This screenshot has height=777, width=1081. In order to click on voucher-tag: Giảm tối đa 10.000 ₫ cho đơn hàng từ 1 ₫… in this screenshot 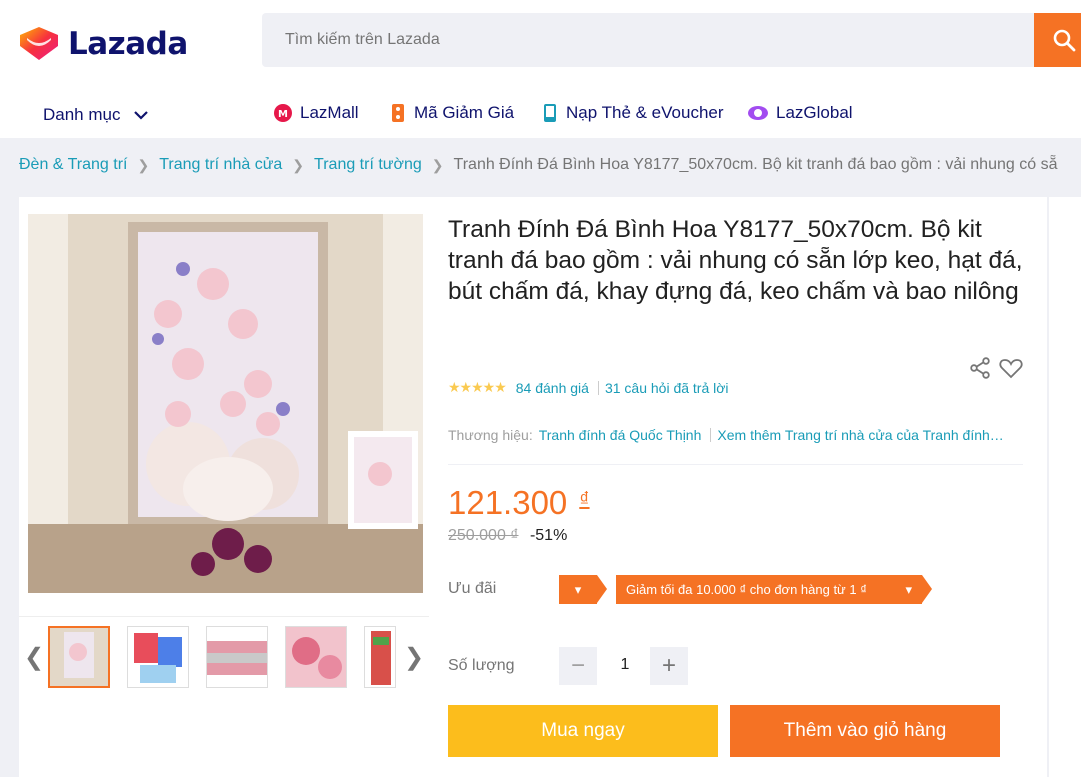, I will do `click(774, 589)`.